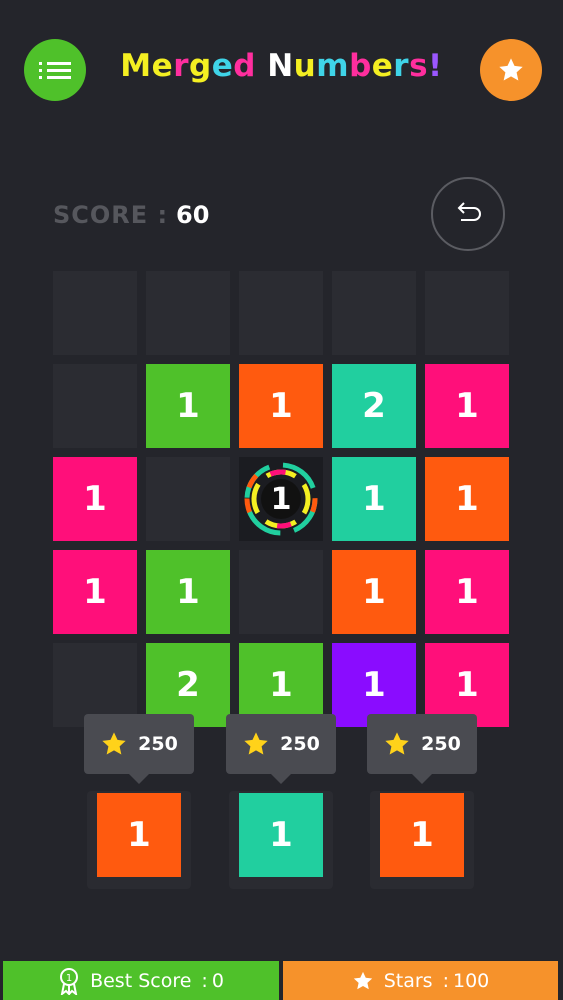 Image resolution: width=563 pixels, height=1000 pixels. I want to click on best-score-label: Best Score, so click(141, 980).